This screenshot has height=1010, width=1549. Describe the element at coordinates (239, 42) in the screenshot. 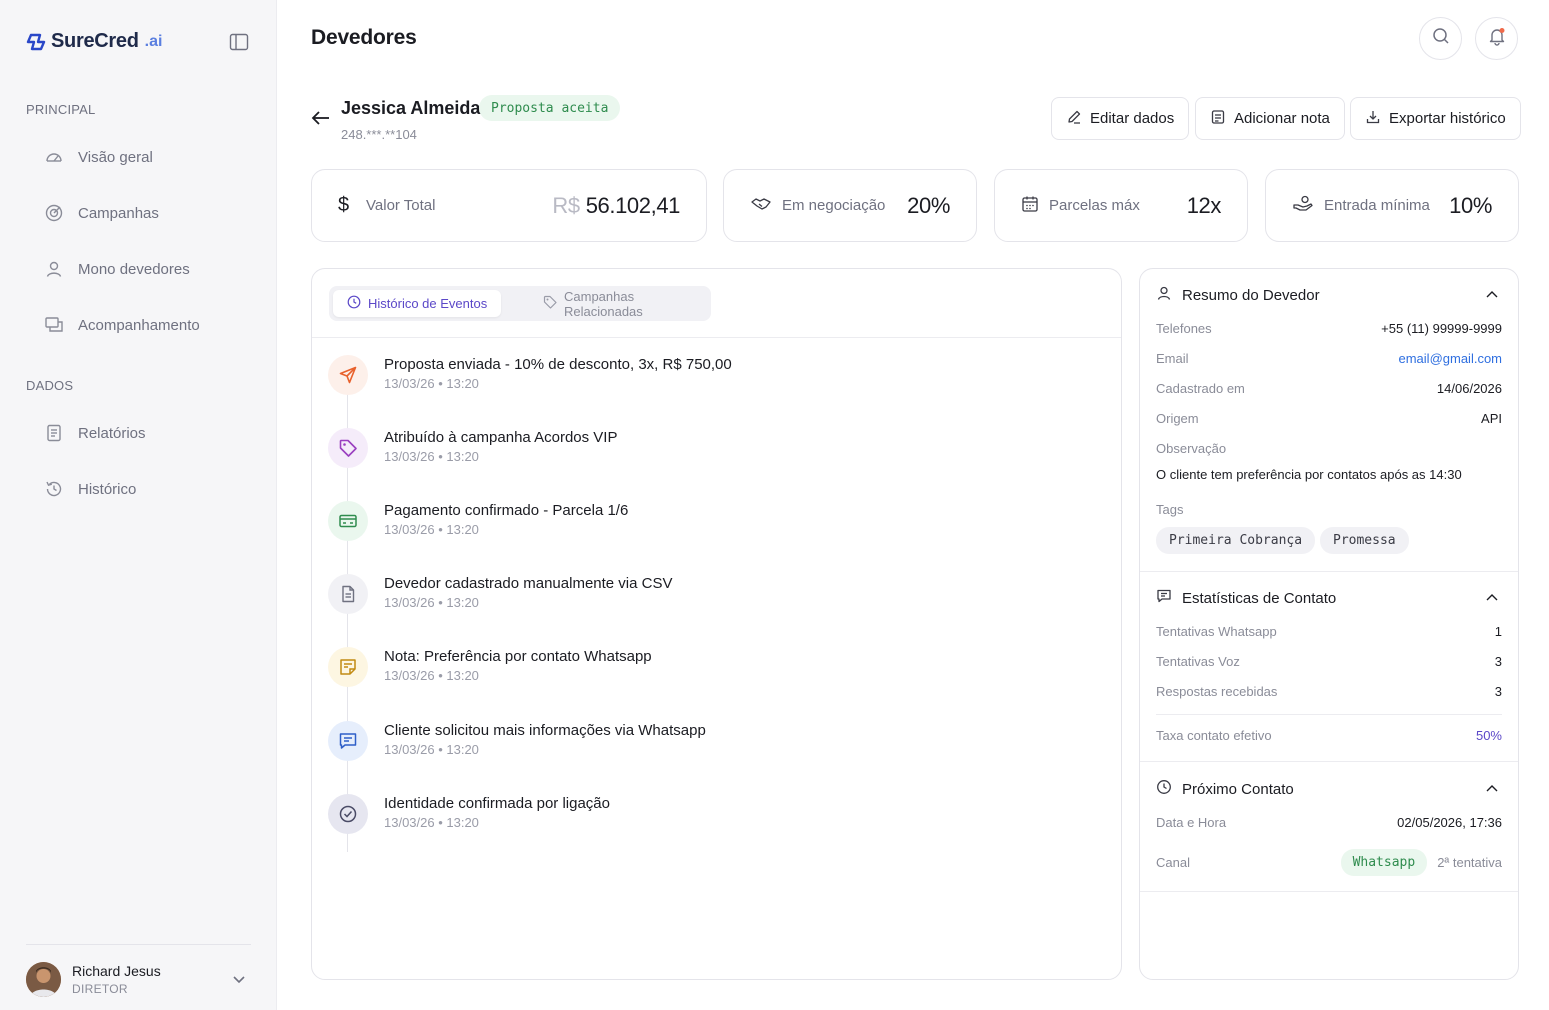

I see `sidebar-toggle-icon` at that location.